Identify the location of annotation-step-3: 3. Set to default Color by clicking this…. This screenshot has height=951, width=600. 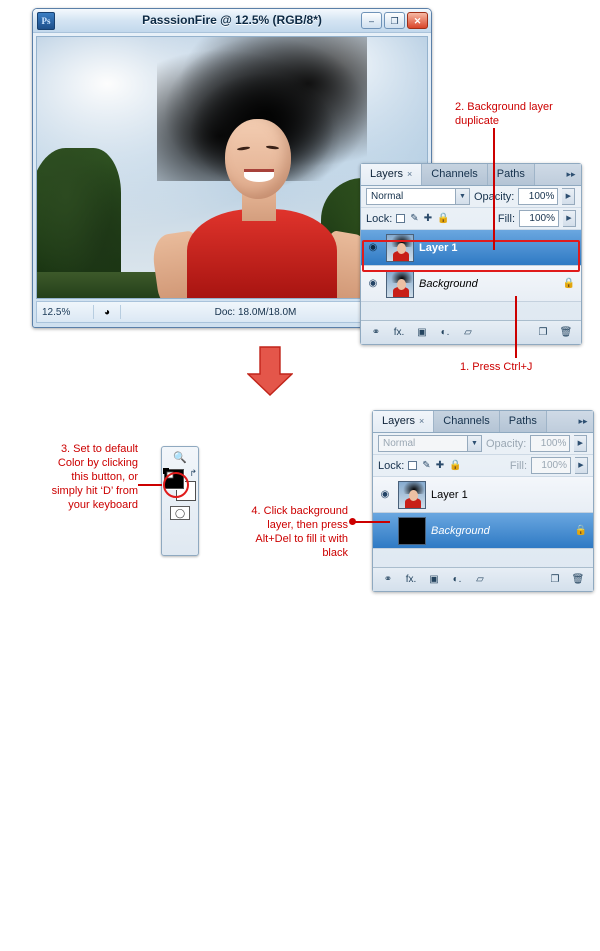
(94, 477).